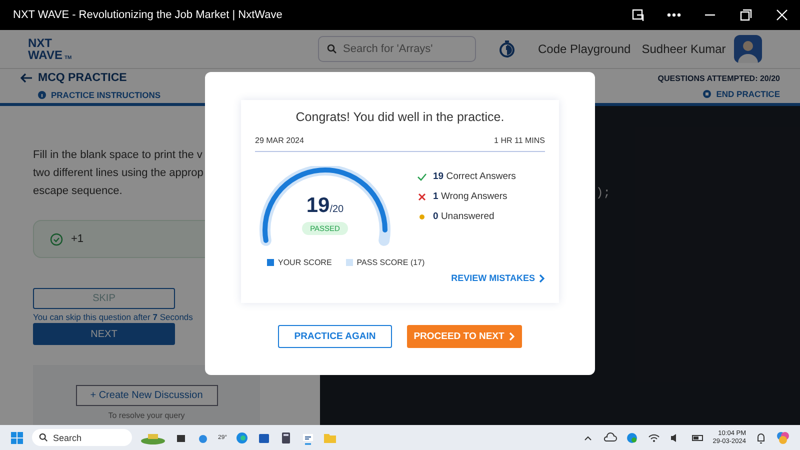  Describe the element at coordinates (400, 117) in the screenshot. I see `dialog-title: Congrats! You did well in the practice.` at that location.